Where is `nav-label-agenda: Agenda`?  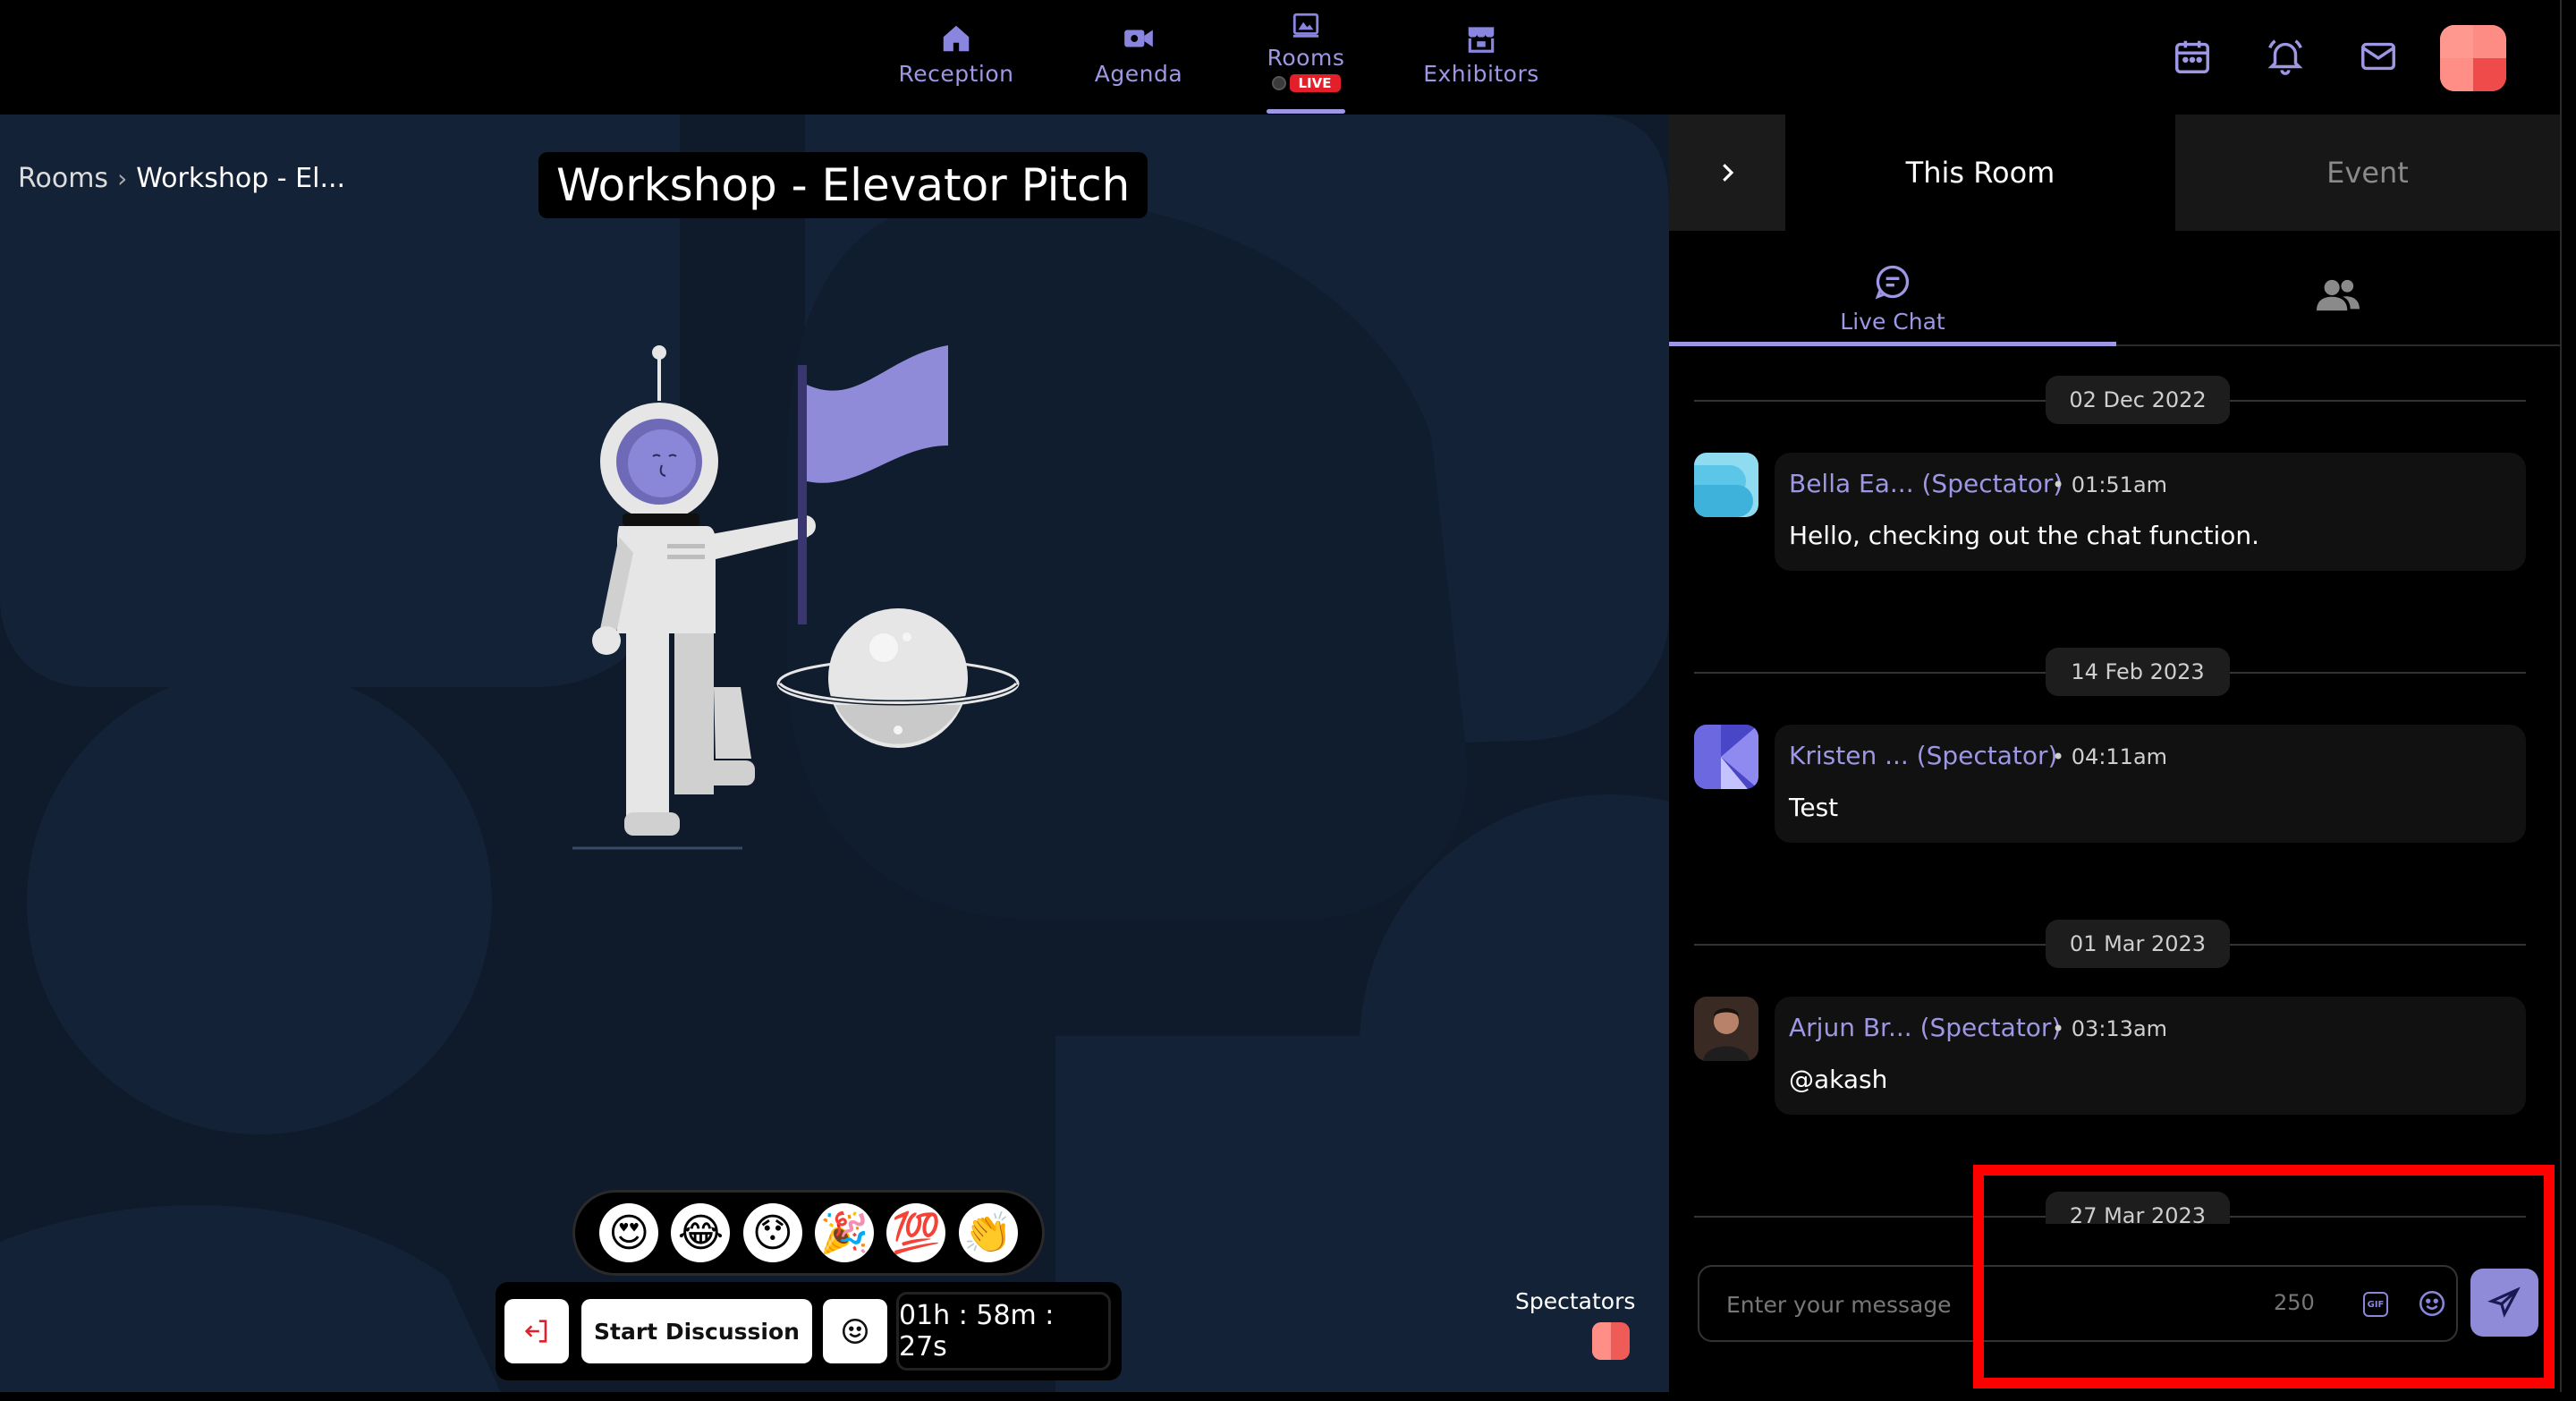
nav-label-agenda: Agenda is located at coordinates (1138, 74).